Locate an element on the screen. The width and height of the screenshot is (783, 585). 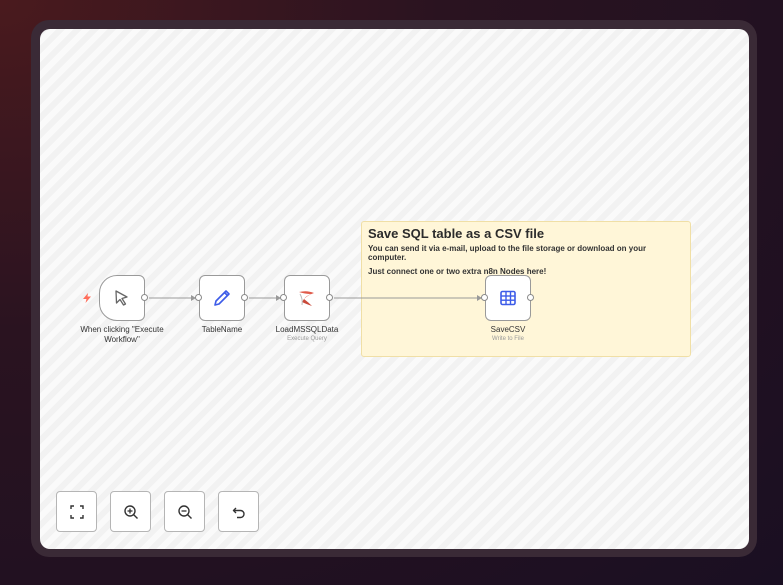
node-manual-trigger is located at coordinates (122, 298).